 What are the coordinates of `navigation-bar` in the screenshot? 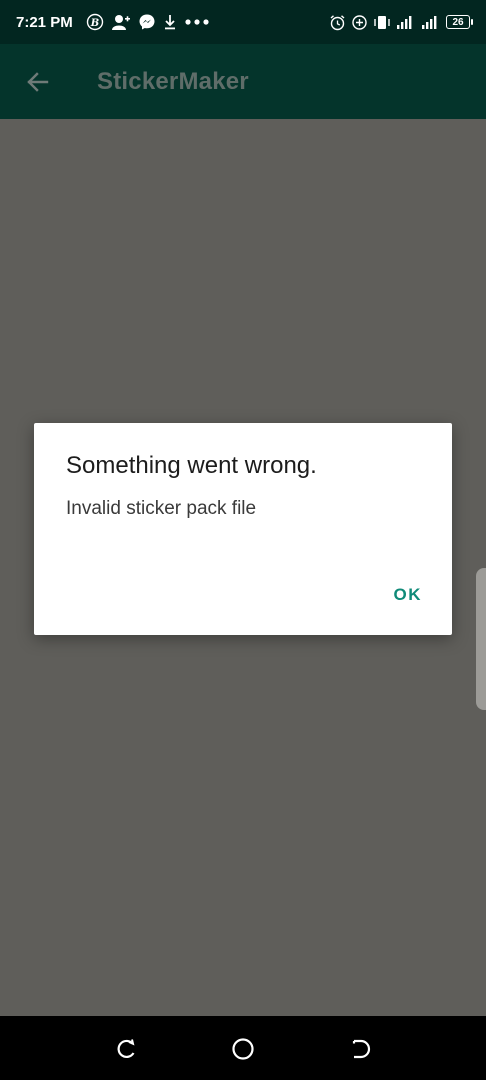 It's located at (243, 1048).